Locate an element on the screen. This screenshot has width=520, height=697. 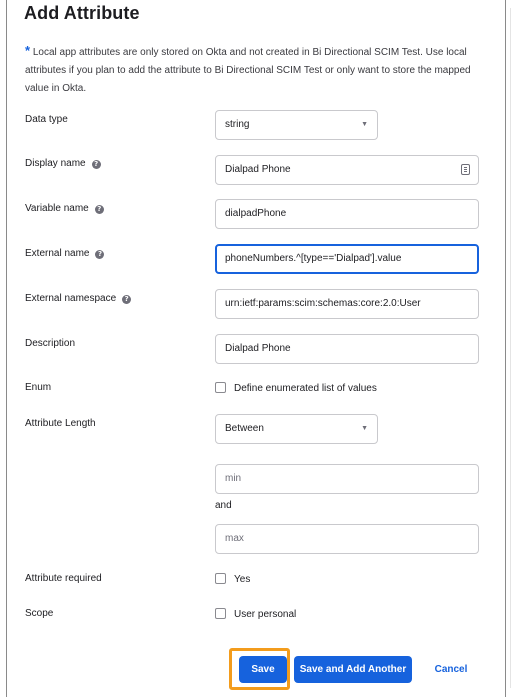
enum-checkbox-label: Define enumerated list of values is located at coordinates (305, 388).